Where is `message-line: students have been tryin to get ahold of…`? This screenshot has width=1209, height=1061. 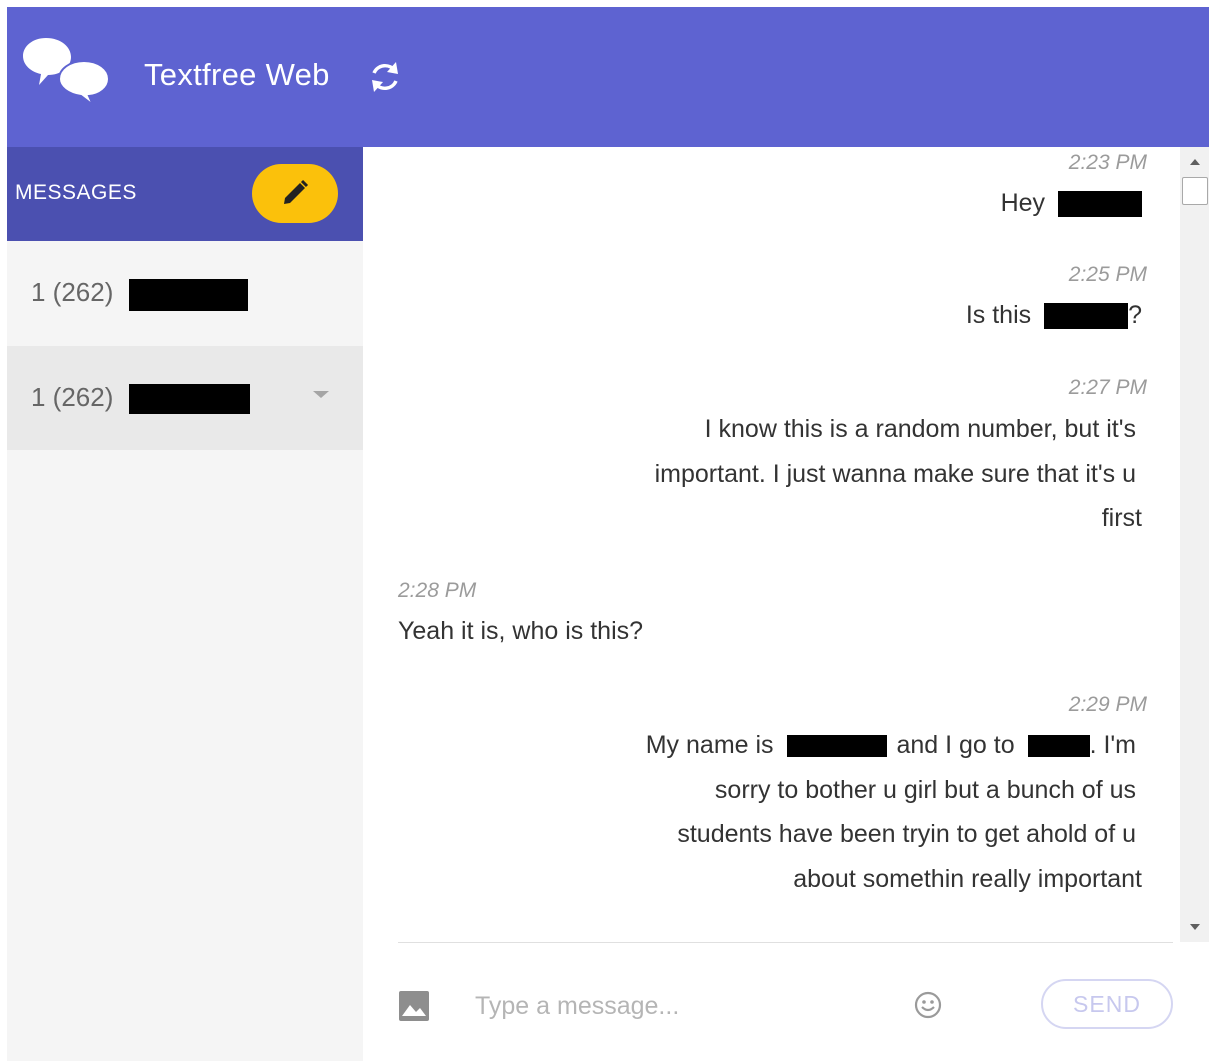
message-line: students have been tryin to get ahold of… is located at coordinates (906, 834).